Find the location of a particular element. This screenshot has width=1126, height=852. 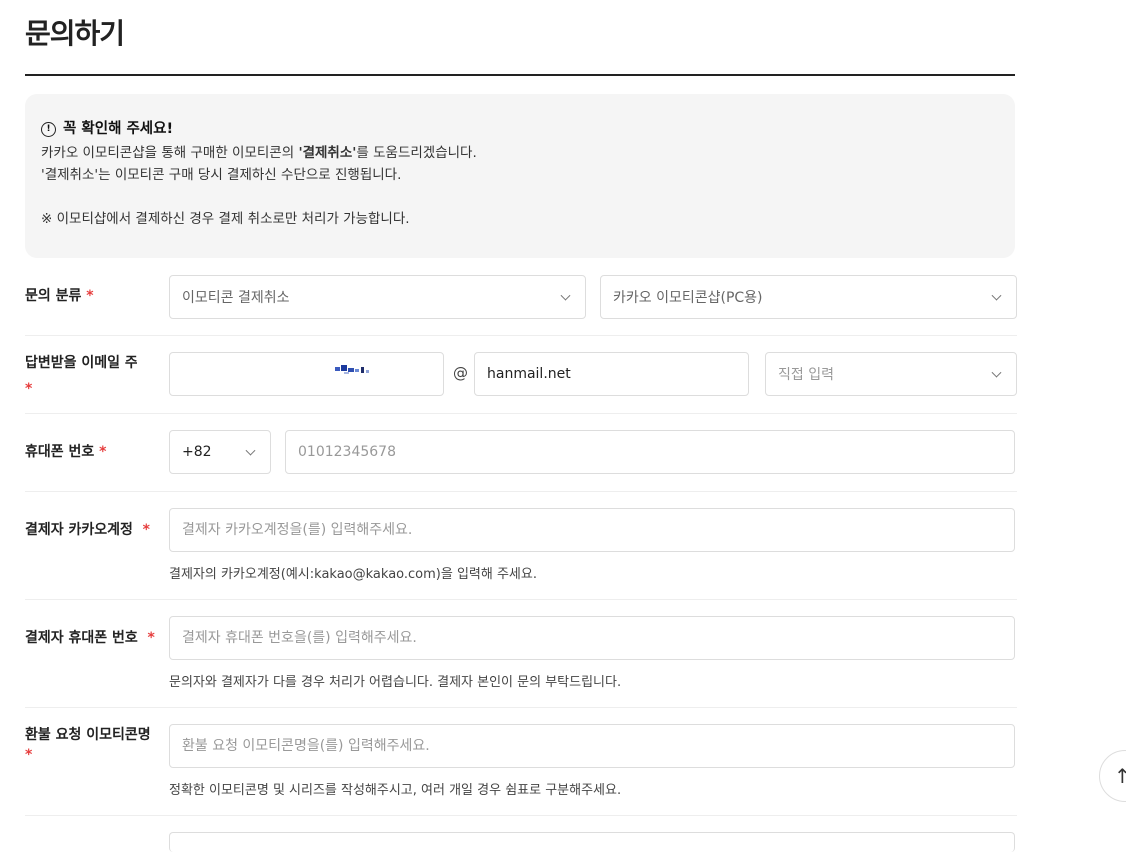

email-domain-input is located at coordinates (611, 374).